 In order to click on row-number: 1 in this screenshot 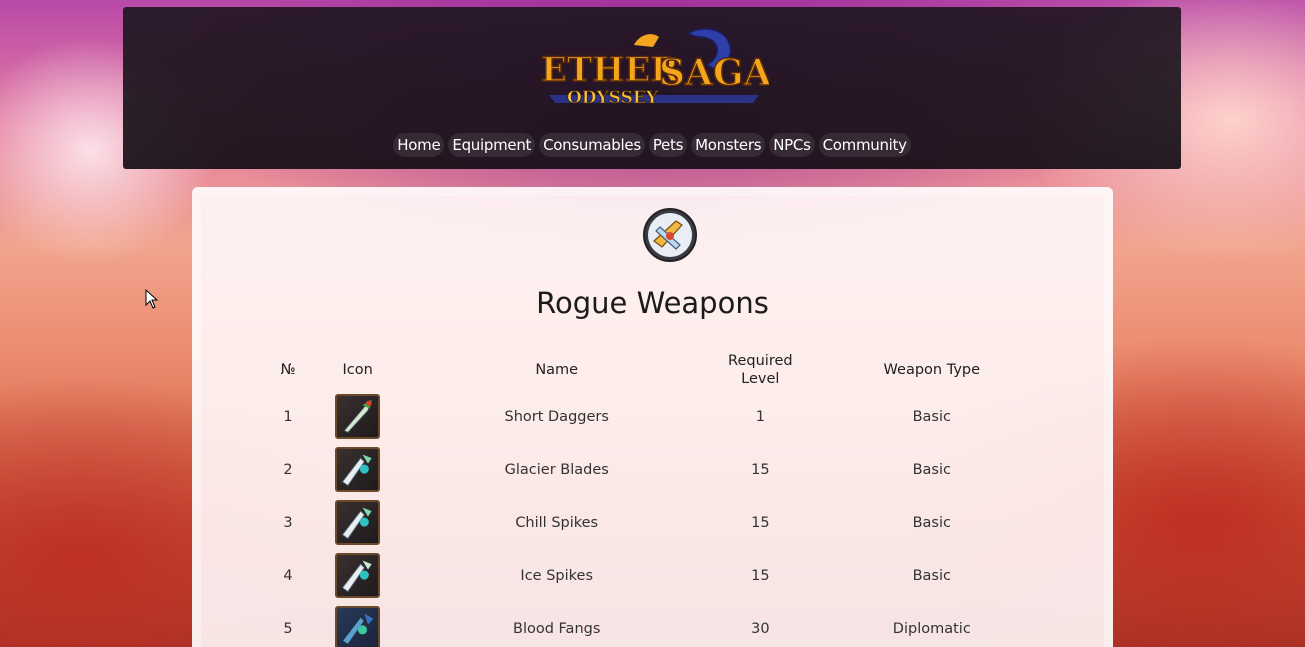, I will do `click(288, 416)`.